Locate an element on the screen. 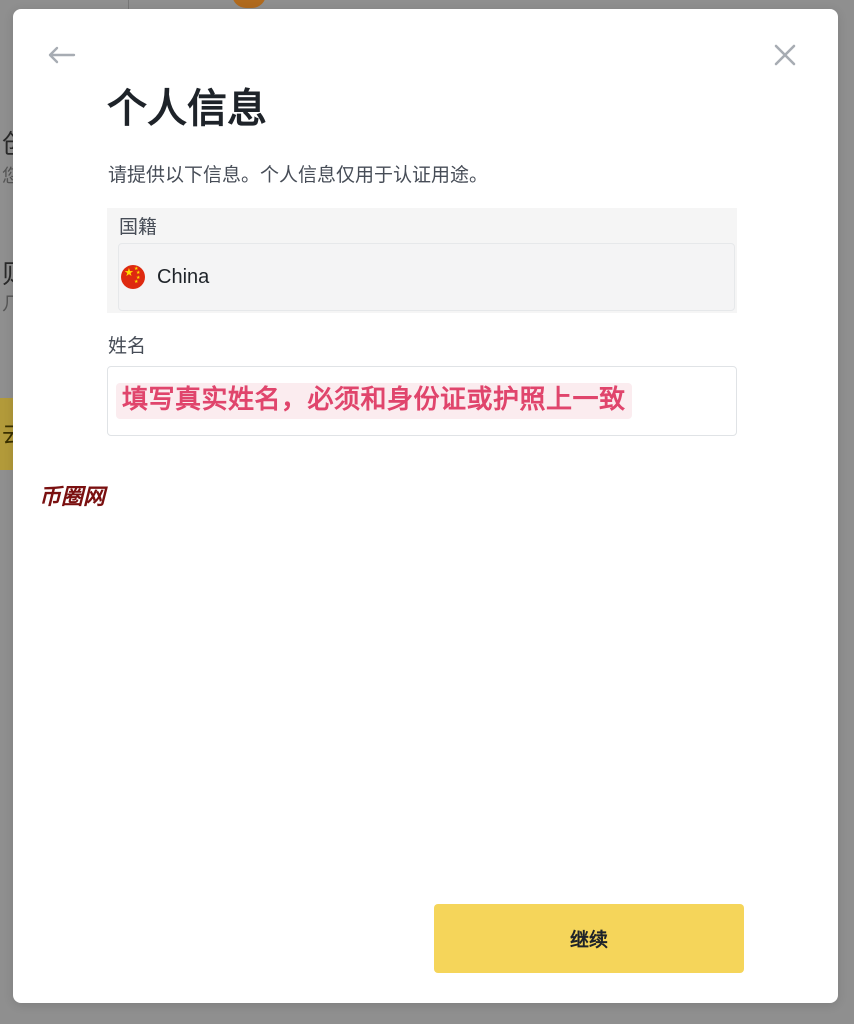 The width and height of the screenshot is (854, 1024). name-input: 填写真实姓名，必须和身份证或护照上一致 is located at coordinates (422, 401).